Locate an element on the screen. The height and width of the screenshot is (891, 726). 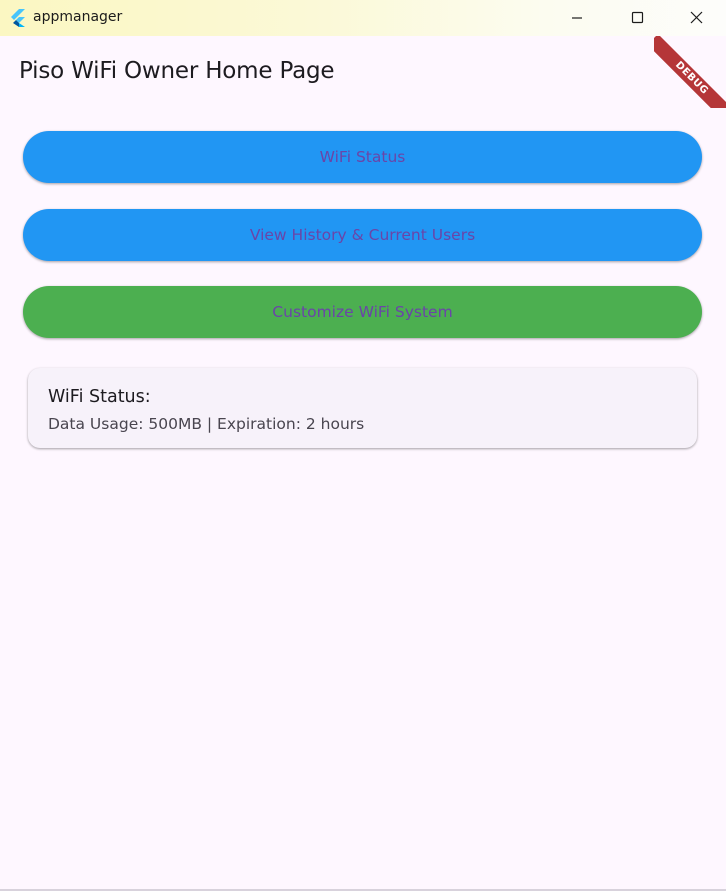
close-icon is located at coordinates (696, 17).